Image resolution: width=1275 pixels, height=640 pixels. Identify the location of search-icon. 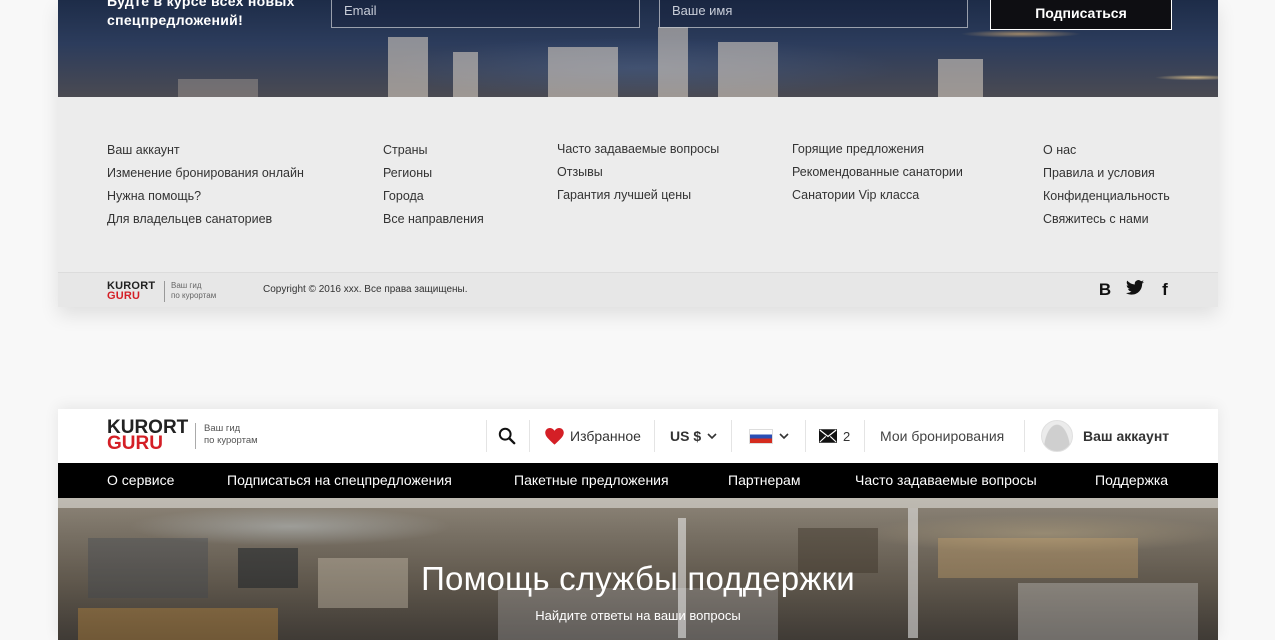
(507, 436).